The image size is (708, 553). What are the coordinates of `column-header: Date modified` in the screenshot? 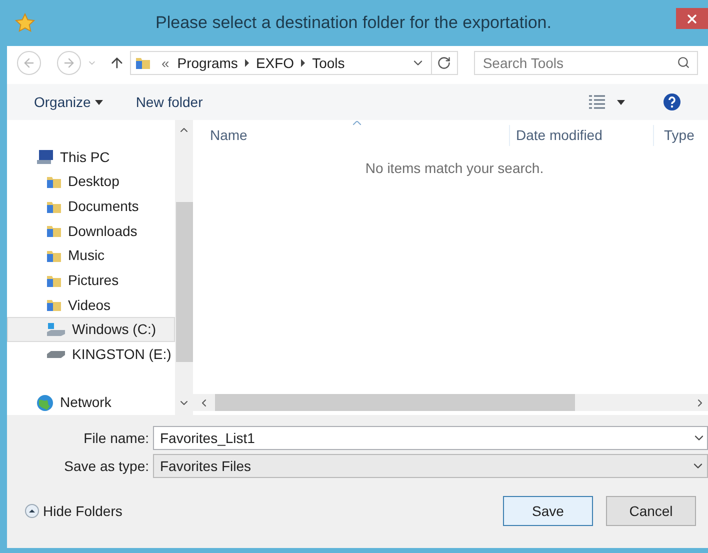 It's located at (581, 135).